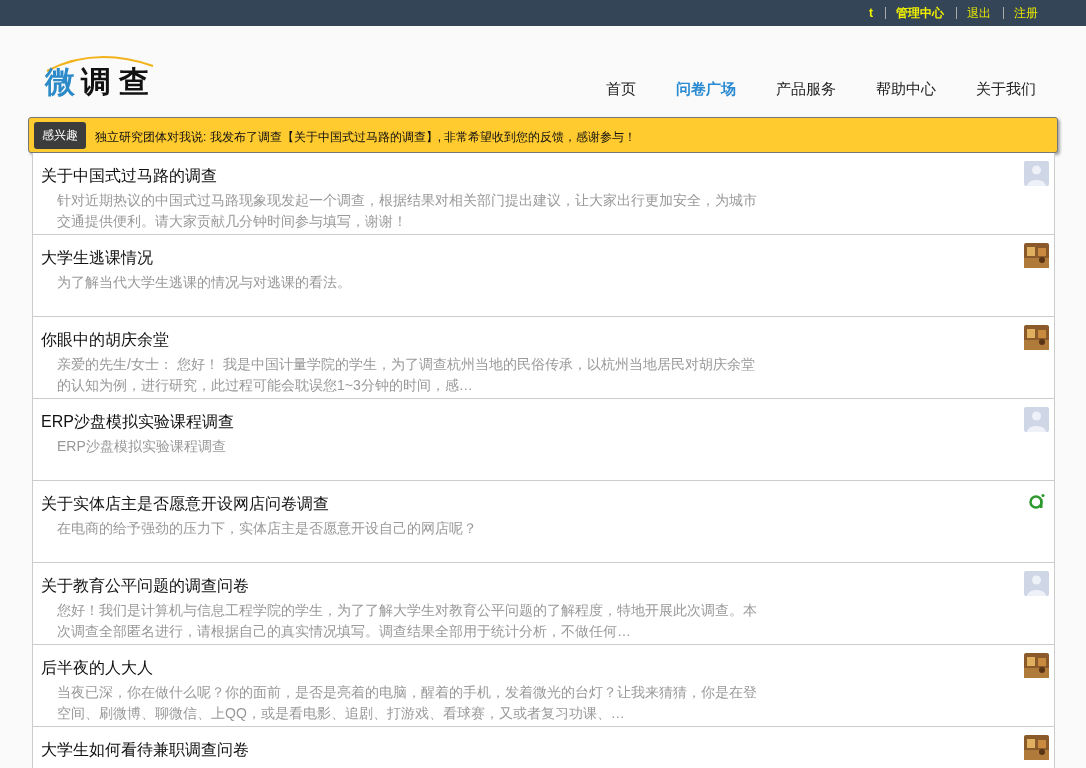 This screenshot has width=1086, height=768. I want to click on top-link: 注册, so click(1020, 13).